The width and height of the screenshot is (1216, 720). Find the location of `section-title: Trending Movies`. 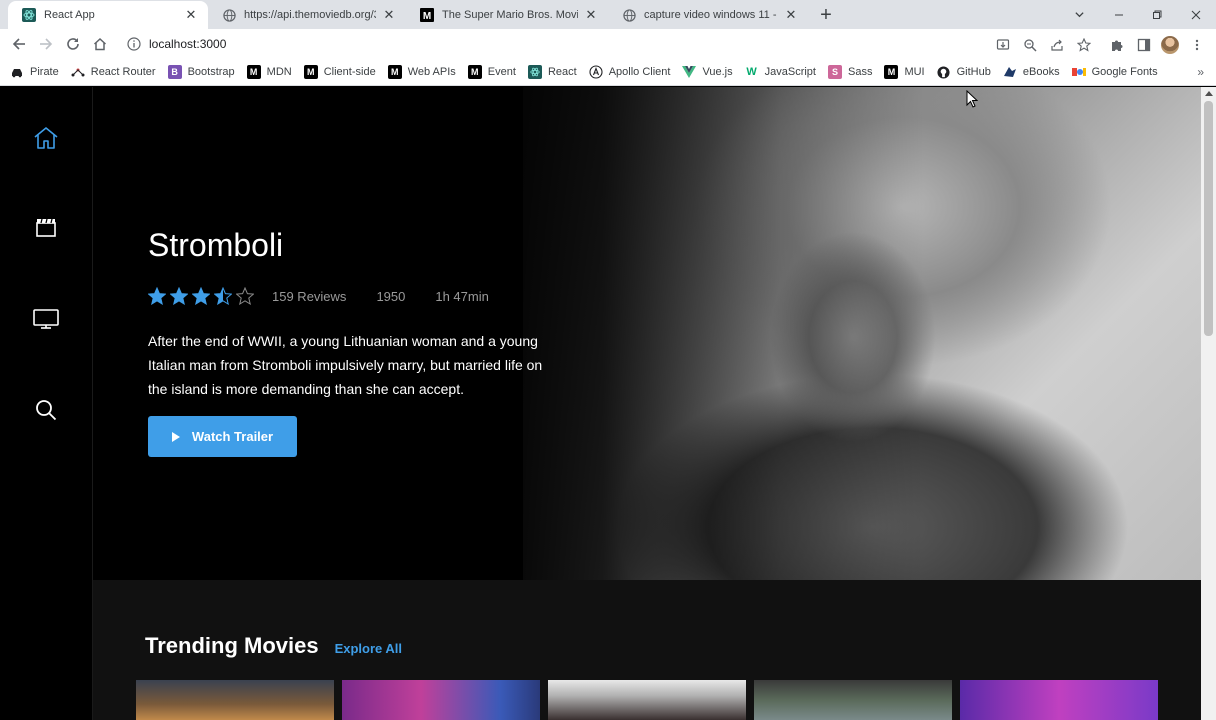

section-title: Trending Movies is located at coordinates (232, 645).